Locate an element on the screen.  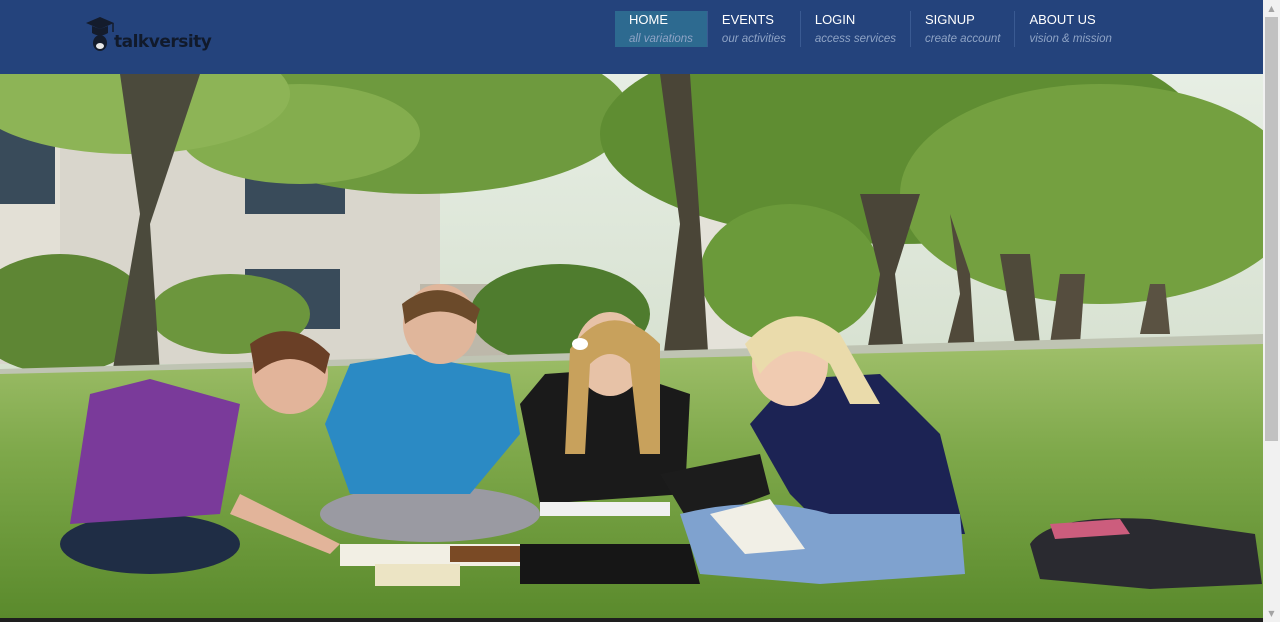
nav-item-subtitle: create account is located at coordinates (963, 39).